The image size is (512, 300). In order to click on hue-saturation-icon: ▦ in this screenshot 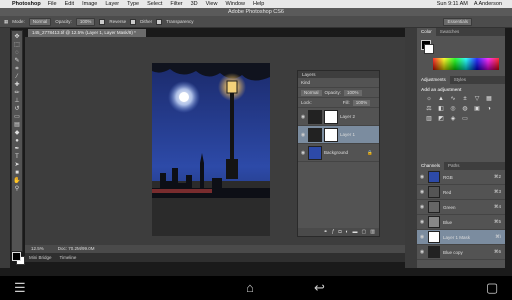, I will do `click(489, 99)`.